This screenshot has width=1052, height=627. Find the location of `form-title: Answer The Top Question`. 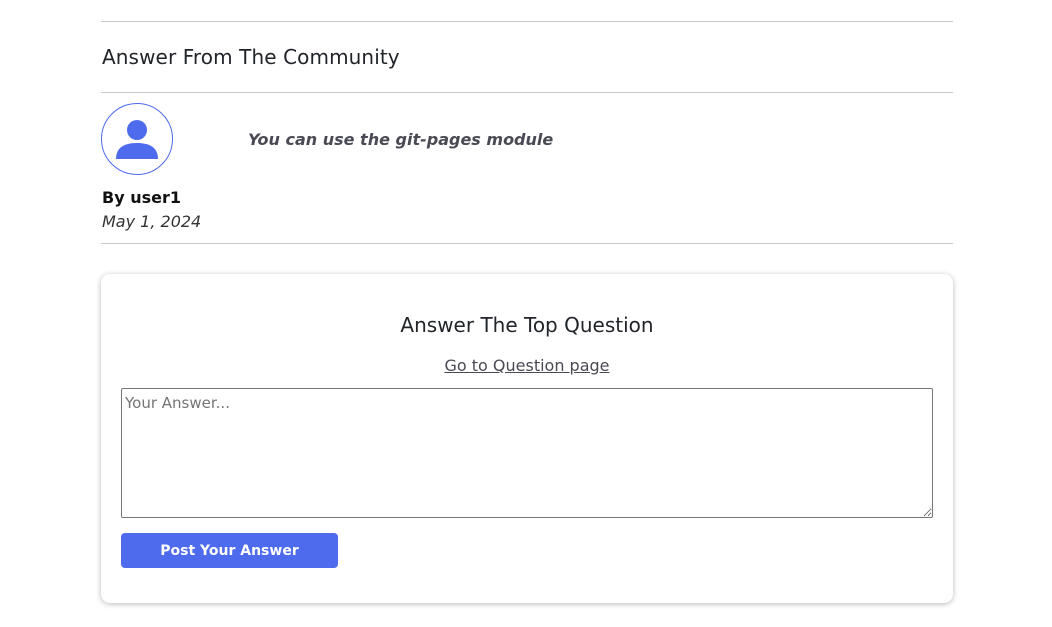

form-title: Answer The Top Question is located at coordinates (527, 325).